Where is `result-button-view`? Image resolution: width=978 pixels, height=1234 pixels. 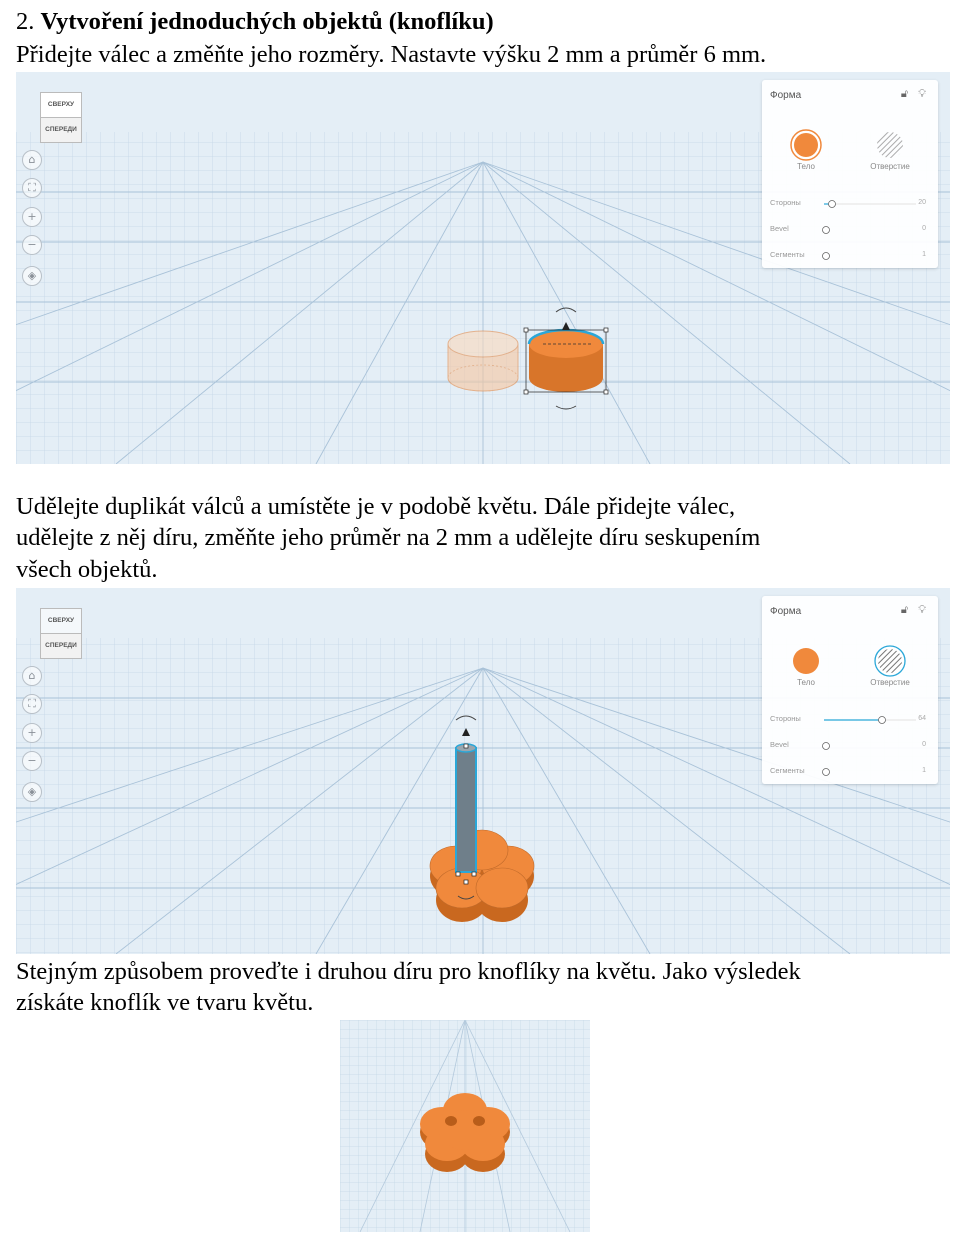 result-button-view is located at coordinates (465, 1126).